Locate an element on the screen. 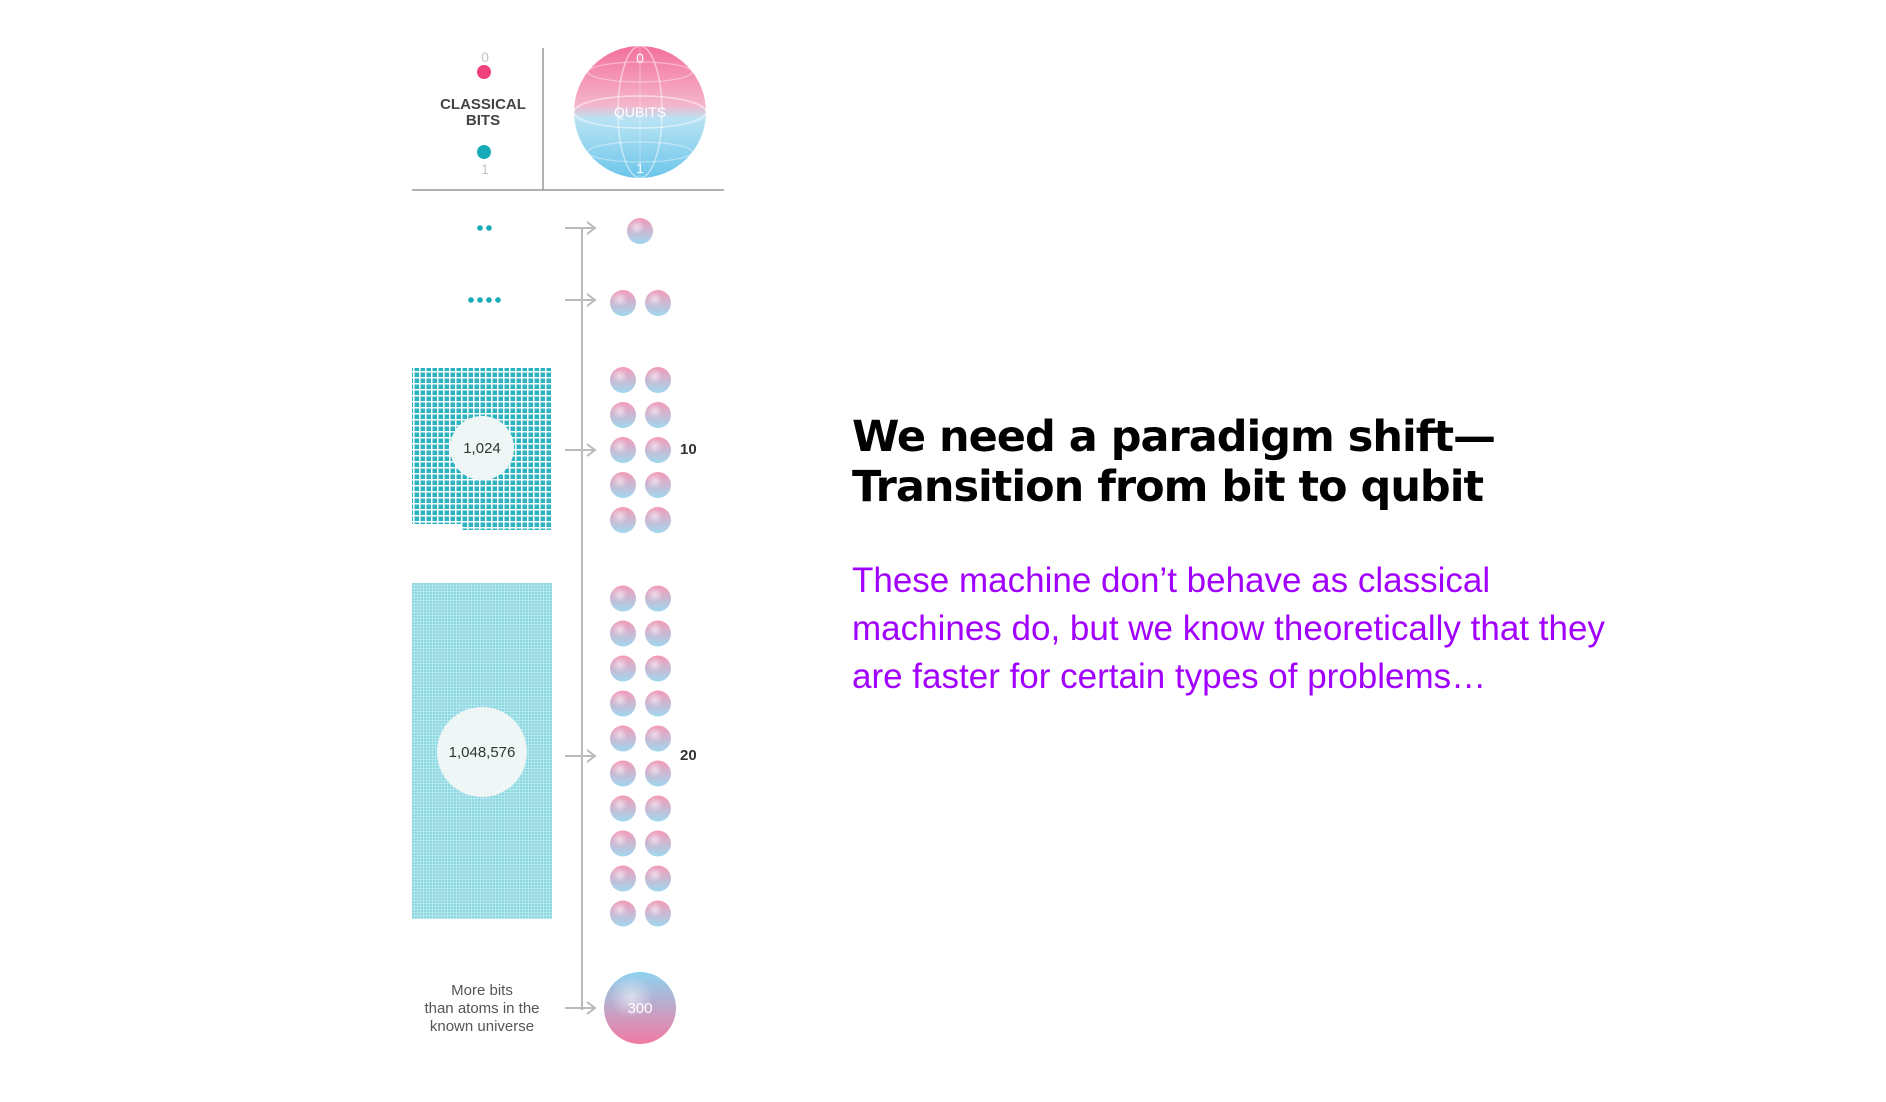  classical-count-label: 1,048,576 is located at coordinates (482, 752).